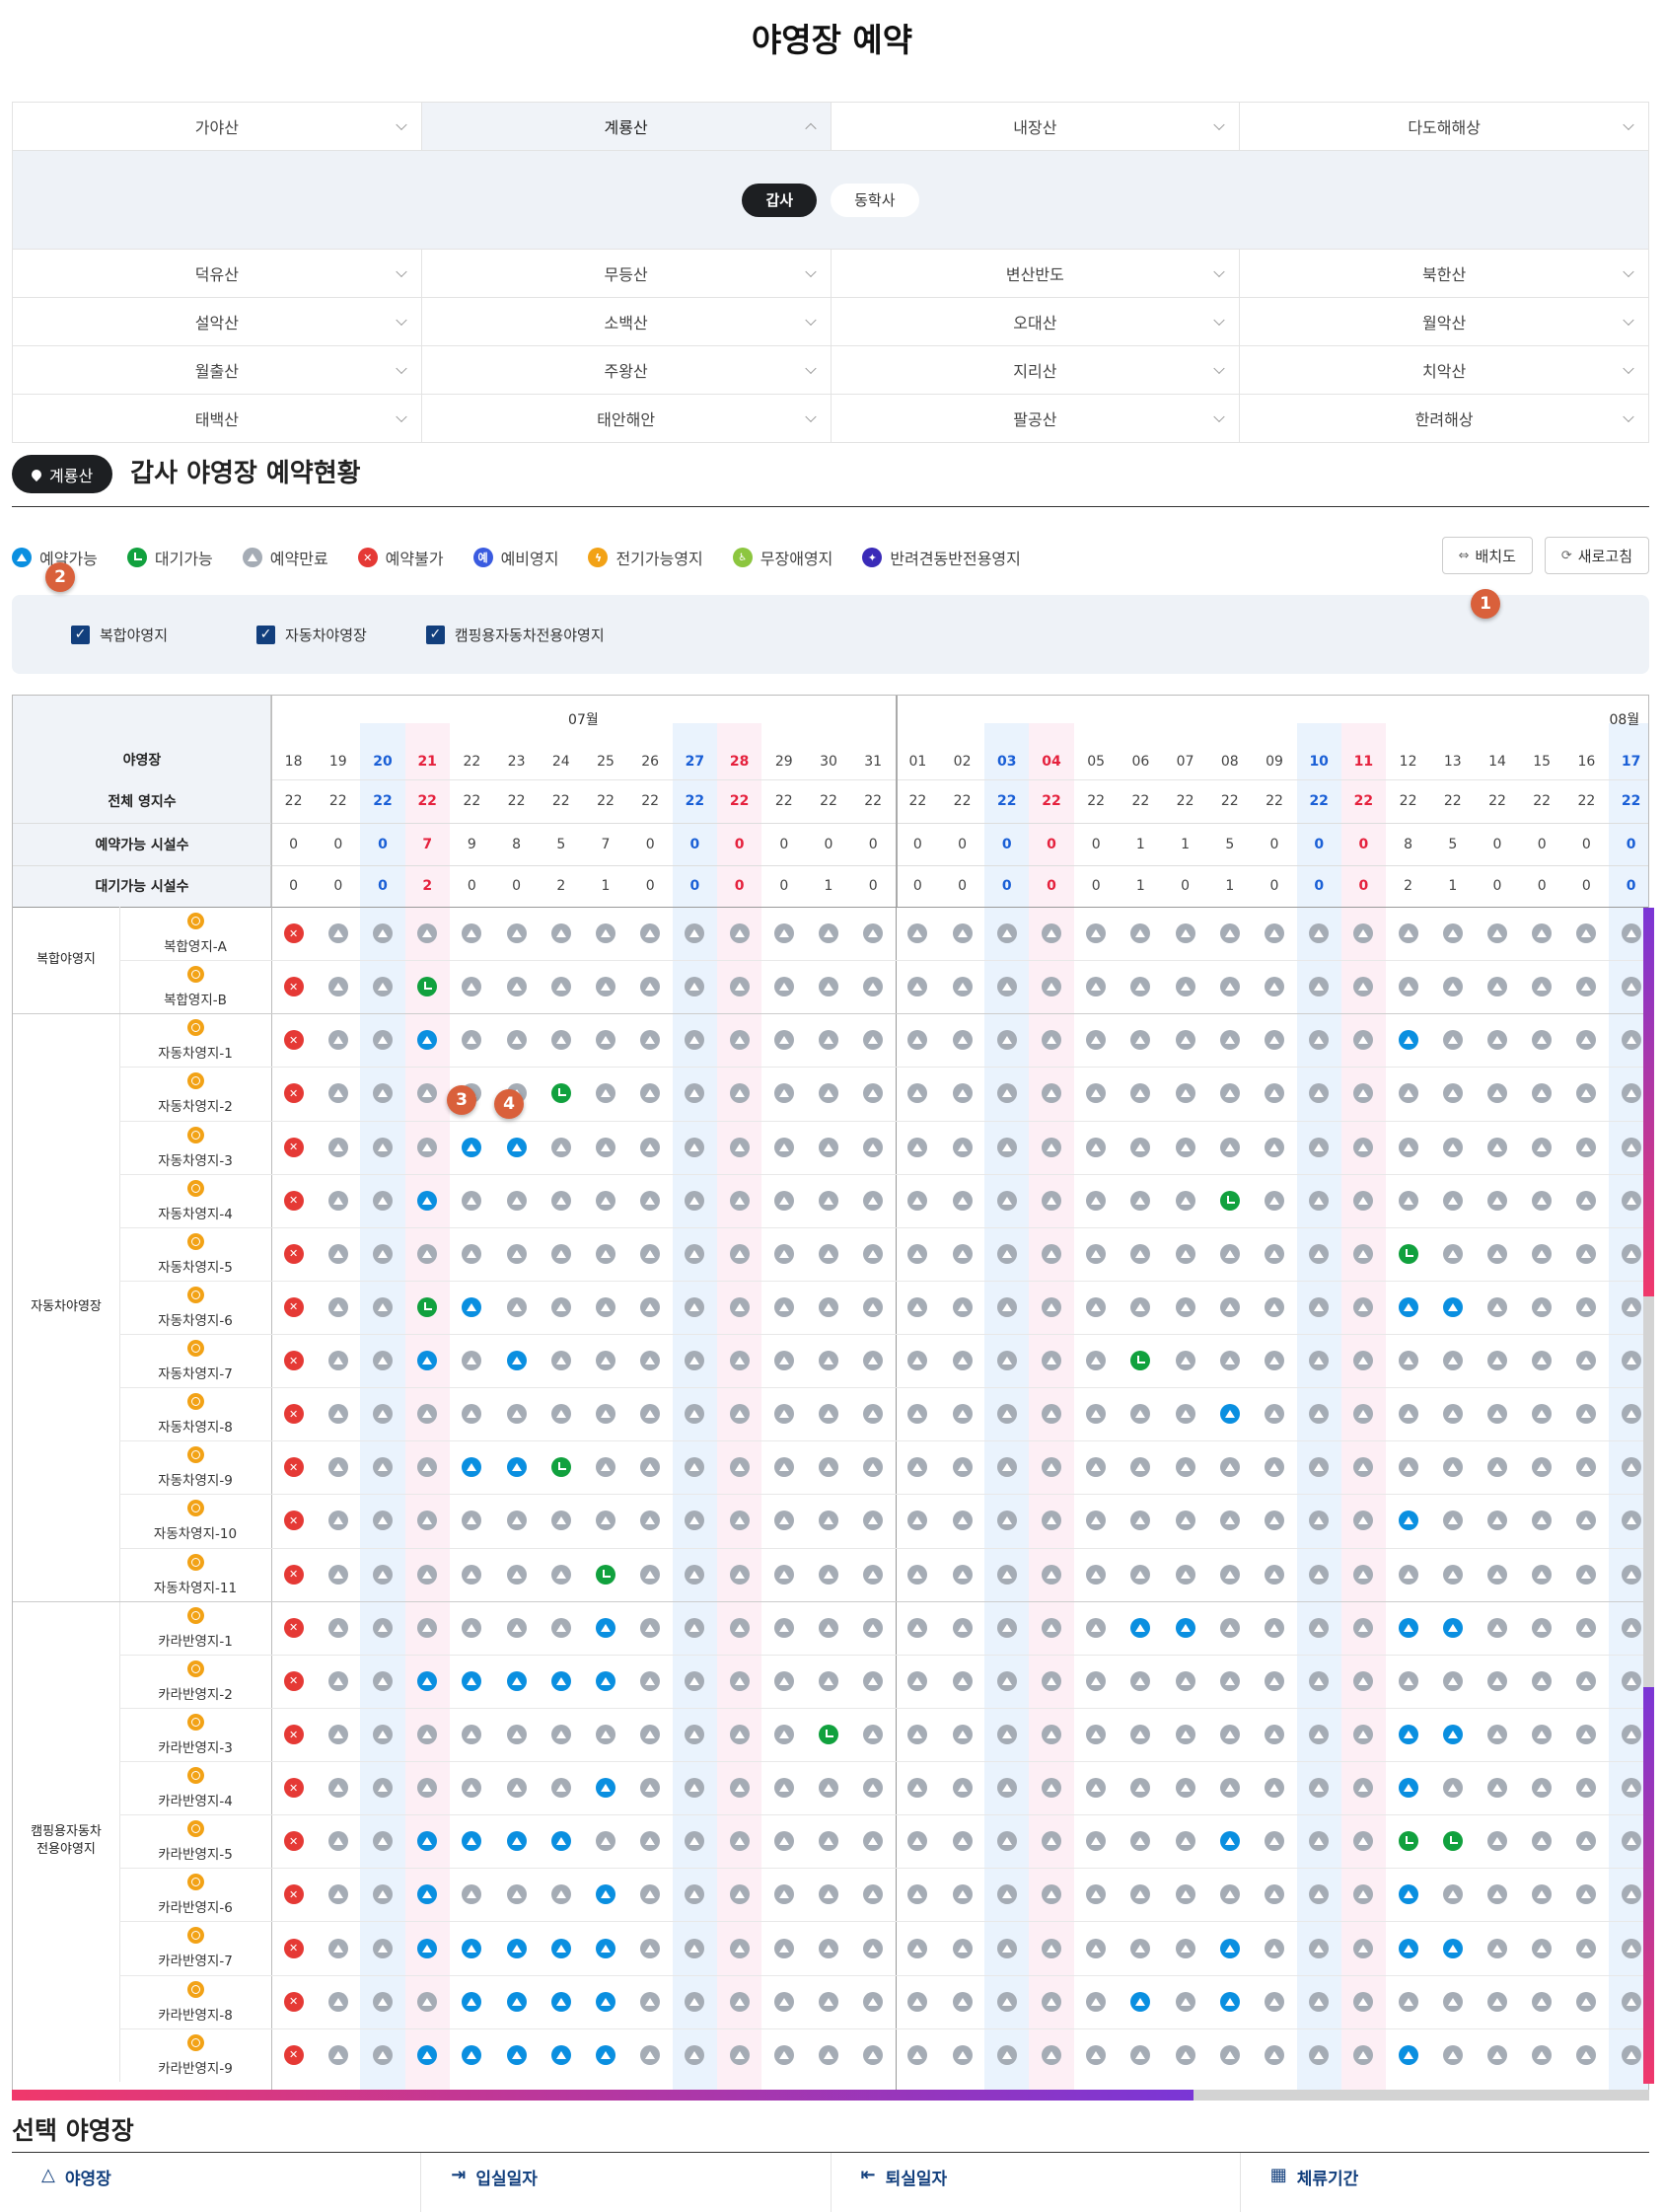  I want to click on mountain-tab-설악산: 설악산, so click(217, 321).